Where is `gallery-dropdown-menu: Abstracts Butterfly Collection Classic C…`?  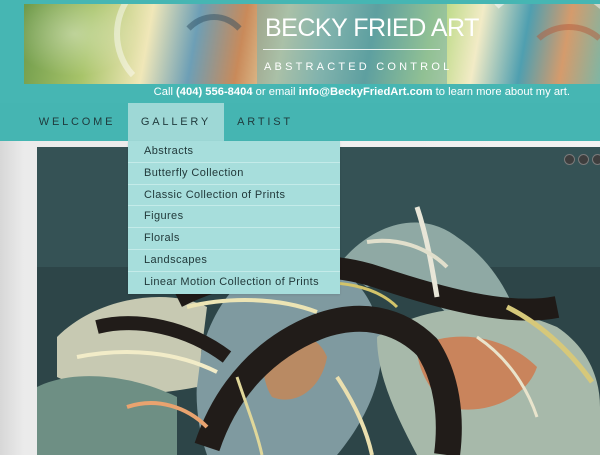
gallery-dropdown-menu: Abstracts Butterfly Collection Classic C… is located at coordinates (234, 217).